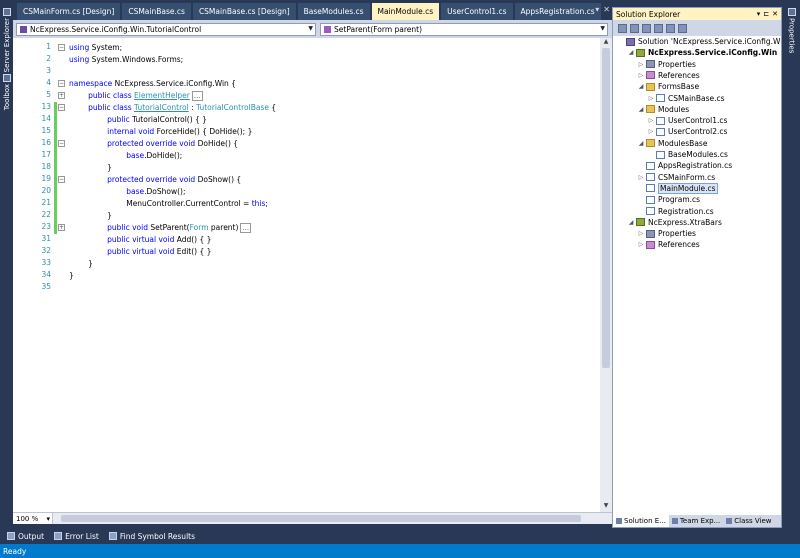  I want to click on tree-node: ◢ FormsBase, so click(668, 86).